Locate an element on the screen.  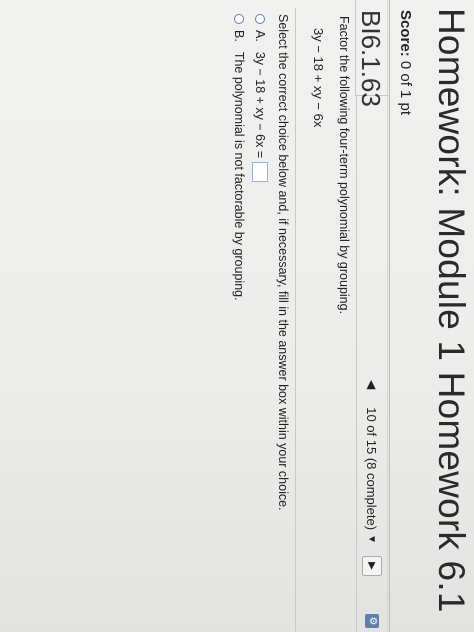
score: Score: 0 of 1 pt is located at coordinates (405, 62).